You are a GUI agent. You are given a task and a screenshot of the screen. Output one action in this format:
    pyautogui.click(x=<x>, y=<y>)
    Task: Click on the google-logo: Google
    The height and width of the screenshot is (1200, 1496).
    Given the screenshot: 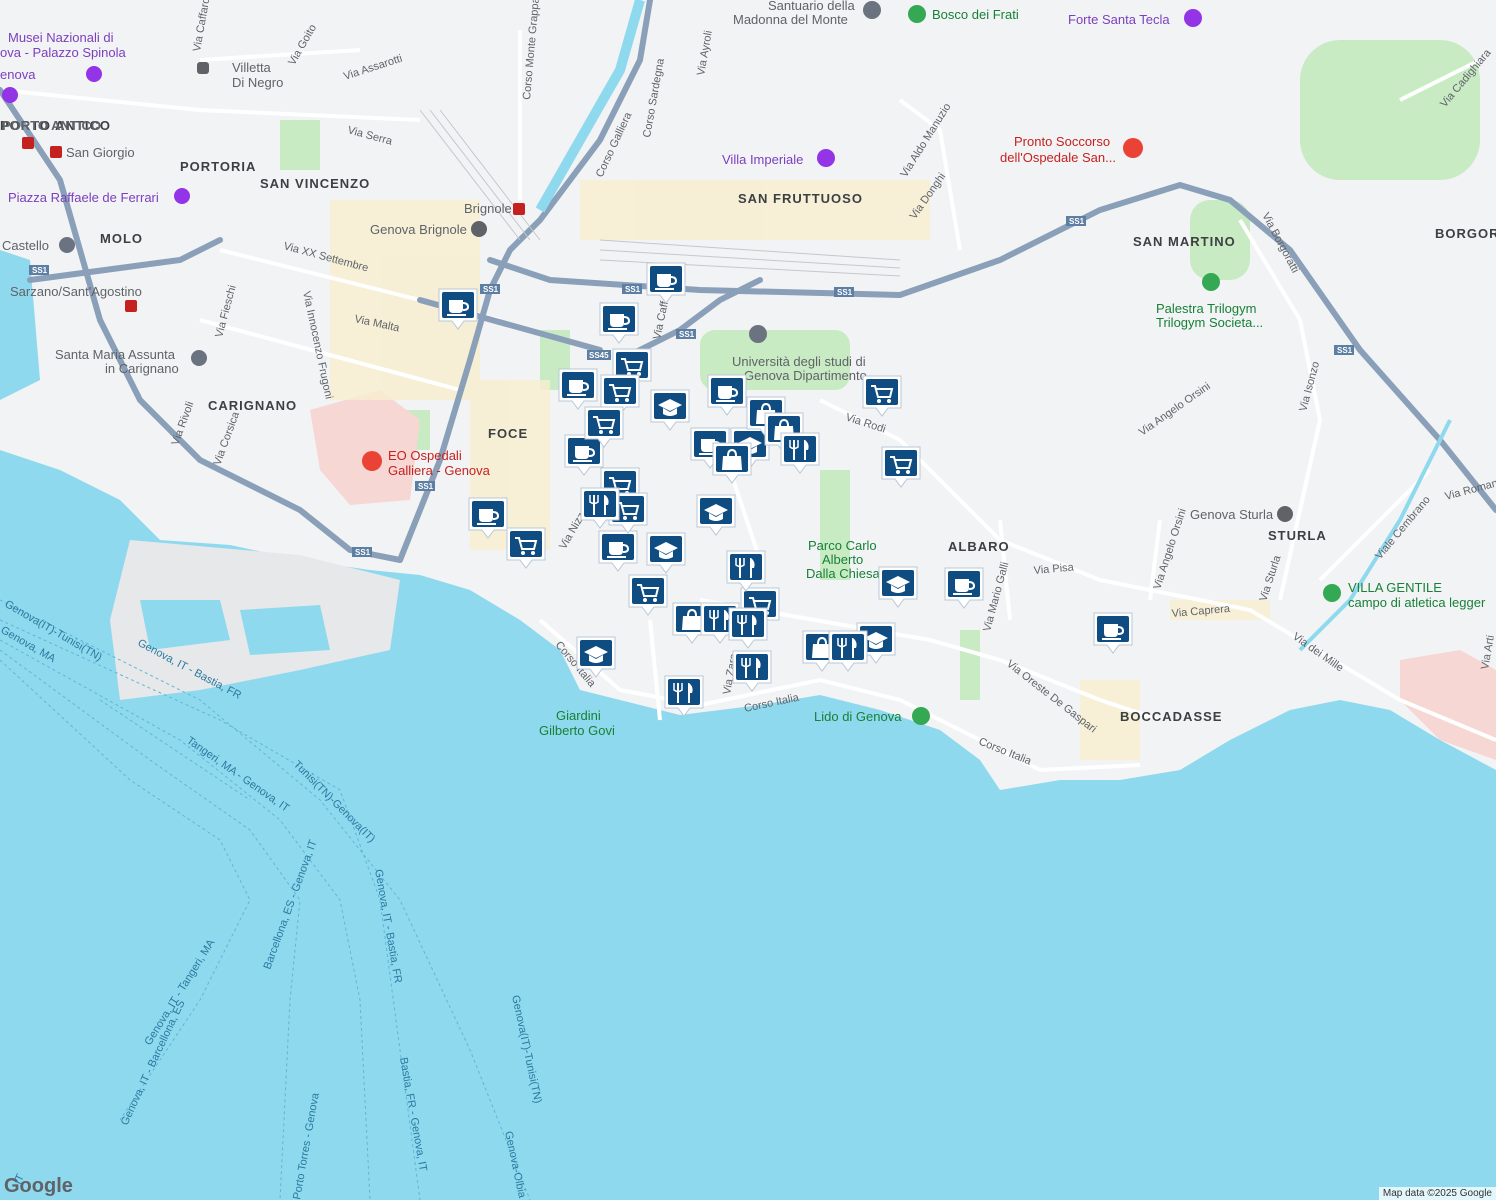 What is the action you would take?
    pyautogui.click(x=38, y=1186)
    